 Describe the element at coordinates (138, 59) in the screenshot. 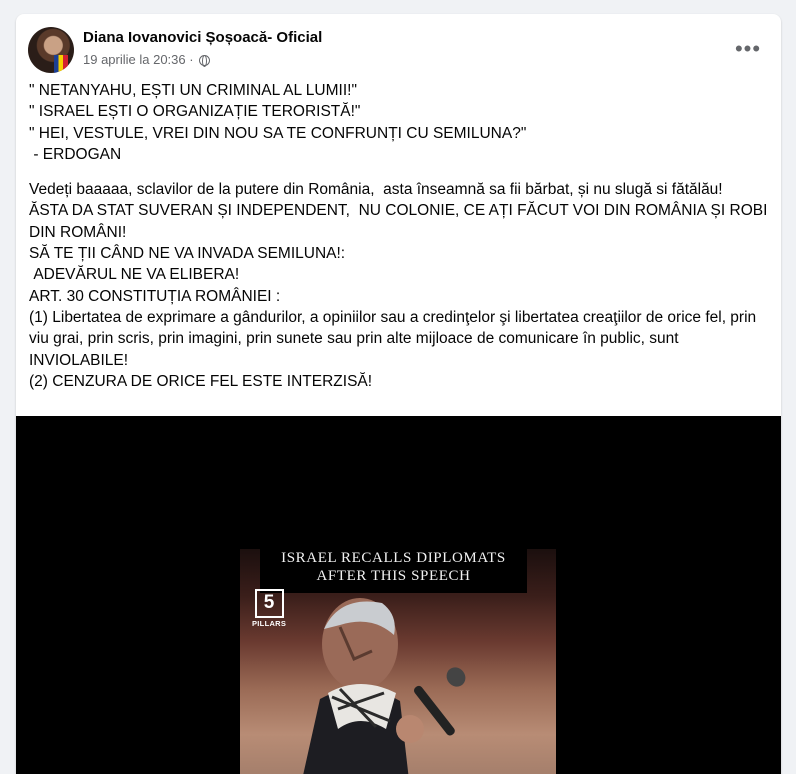

I see `post-timestamp: 19 aprilie la 20:36 ·` at that location.